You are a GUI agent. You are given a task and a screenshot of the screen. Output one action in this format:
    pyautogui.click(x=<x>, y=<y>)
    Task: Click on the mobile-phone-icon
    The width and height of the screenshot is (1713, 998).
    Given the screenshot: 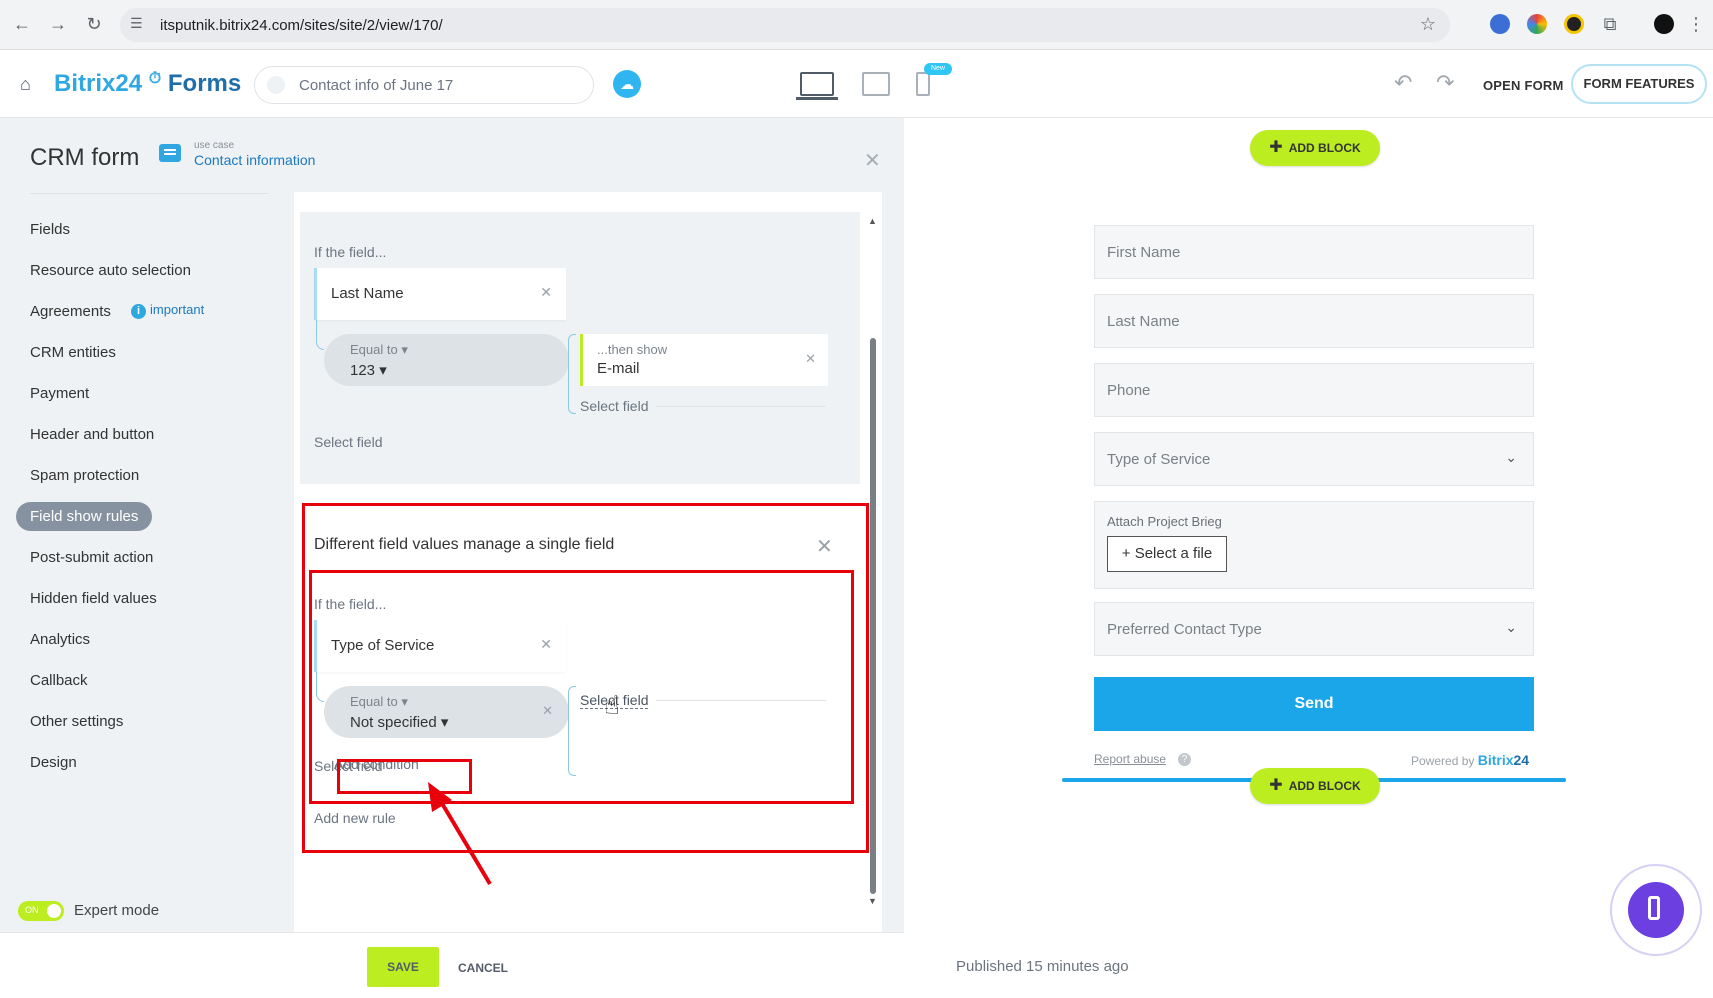 What is the action you would take?
    pyautogui.click(x=1656, y=910)
    